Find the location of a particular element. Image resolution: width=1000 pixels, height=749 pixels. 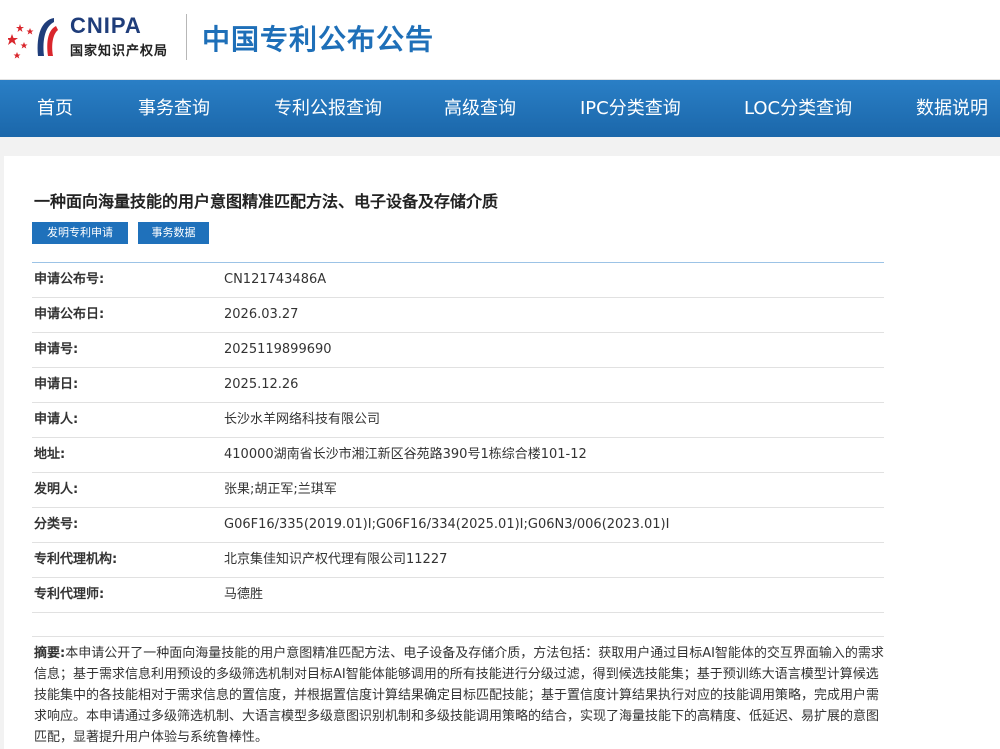

nav-transaction-query: 事务查询 is located at coordinates (174, 108).